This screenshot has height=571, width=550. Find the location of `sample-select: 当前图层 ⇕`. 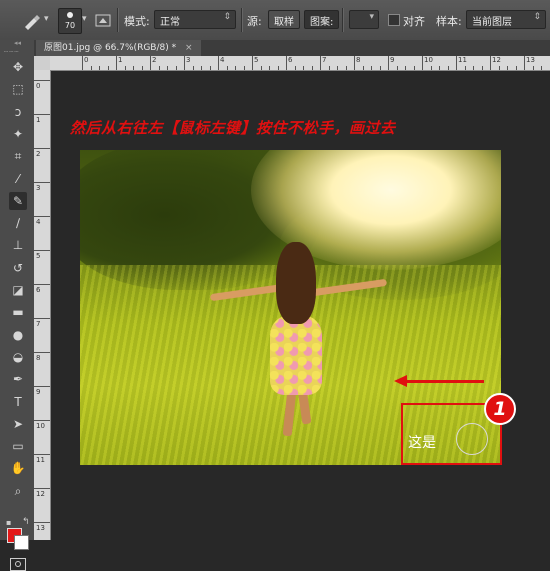

sample-select: 当前图层 ⇕ is located at coordinates (506, 19).